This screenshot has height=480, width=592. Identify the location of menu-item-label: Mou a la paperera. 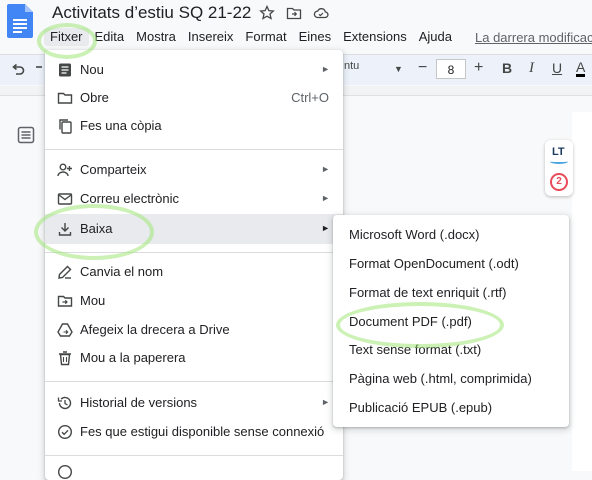
(133, 357).